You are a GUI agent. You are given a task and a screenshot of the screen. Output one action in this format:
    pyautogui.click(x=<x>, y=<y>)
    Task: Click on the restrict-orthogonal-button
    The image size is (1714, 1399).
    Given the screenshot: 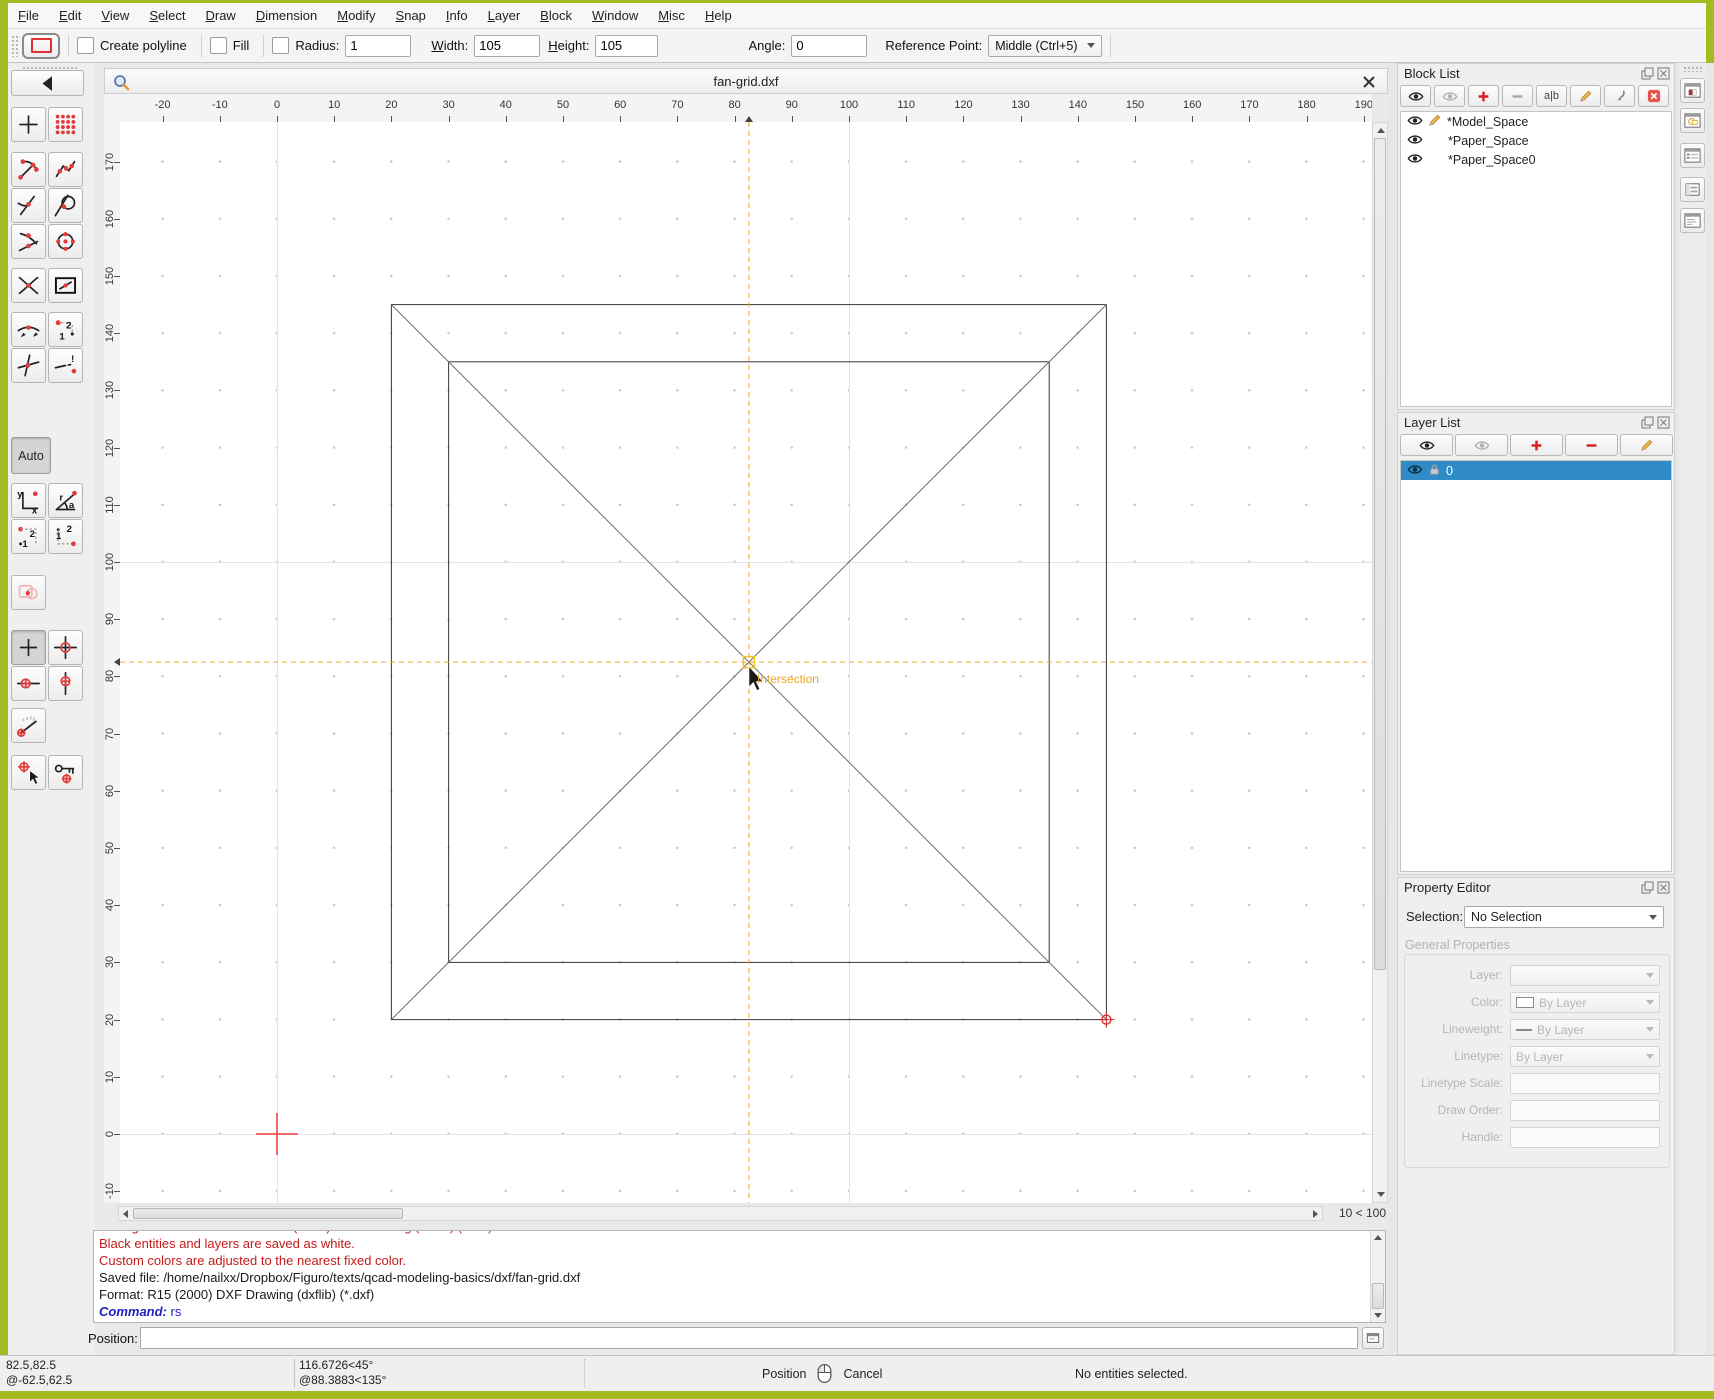 What is the action you would take?
    pyautogui.click(x=28, y=592)
    